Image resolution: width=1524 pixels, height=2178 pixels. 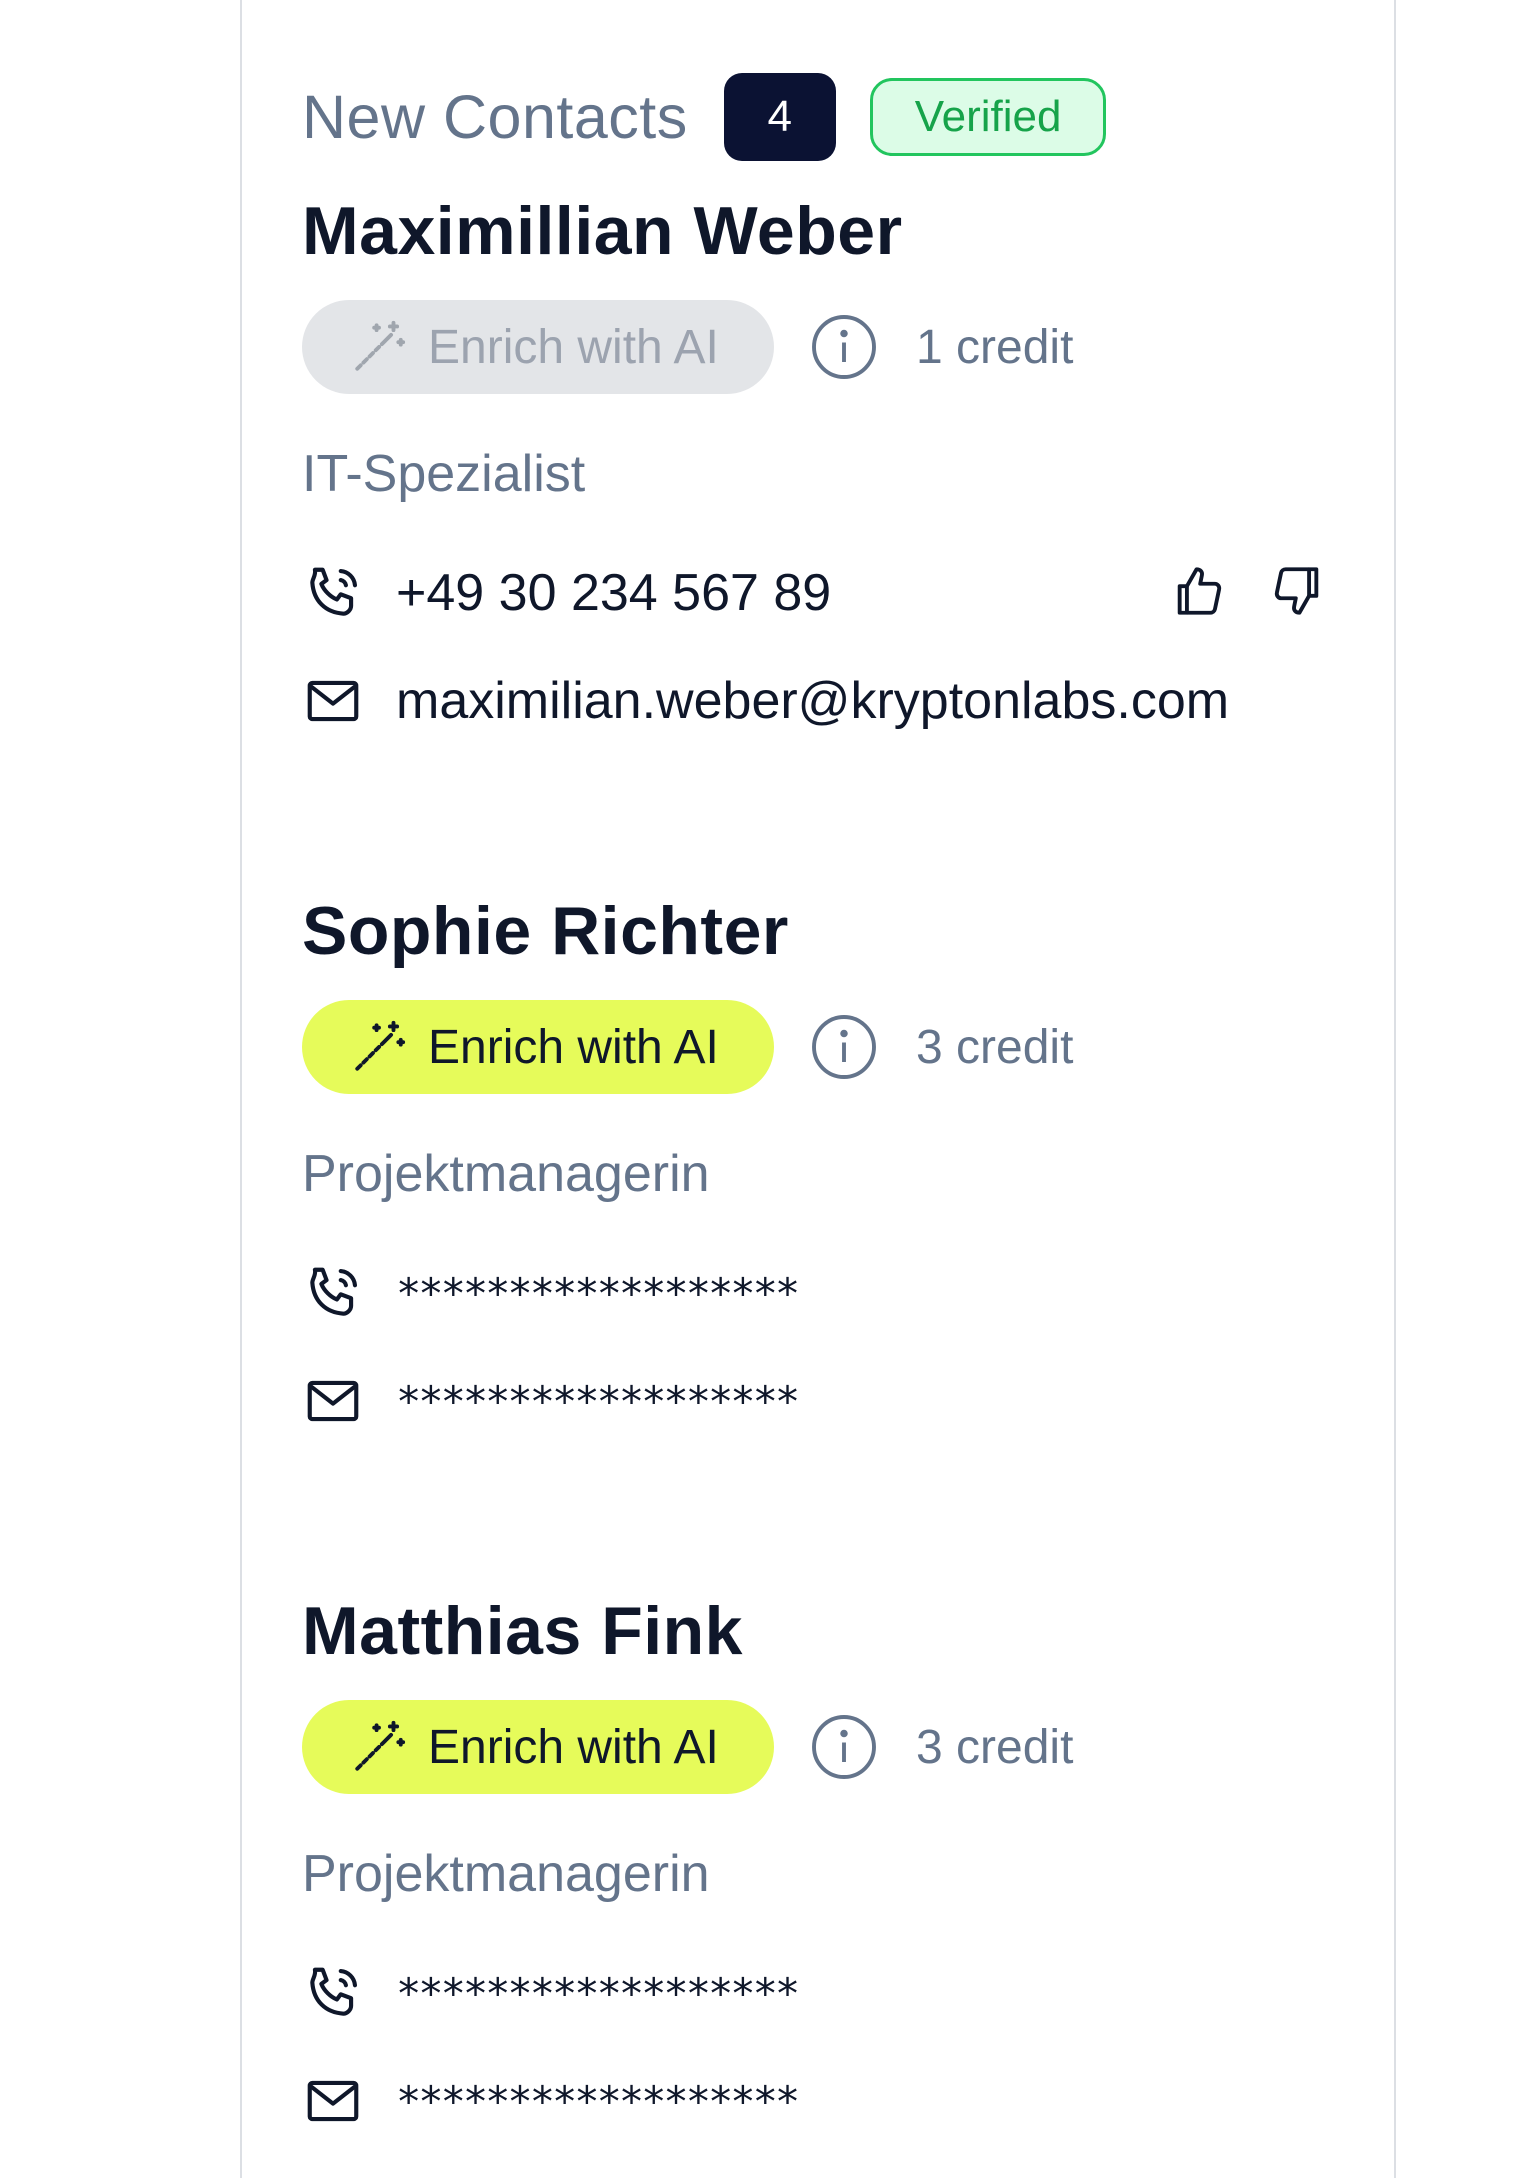 I want to click on phone-line: +49 30 234 567 89, so click(x=832, y=593).